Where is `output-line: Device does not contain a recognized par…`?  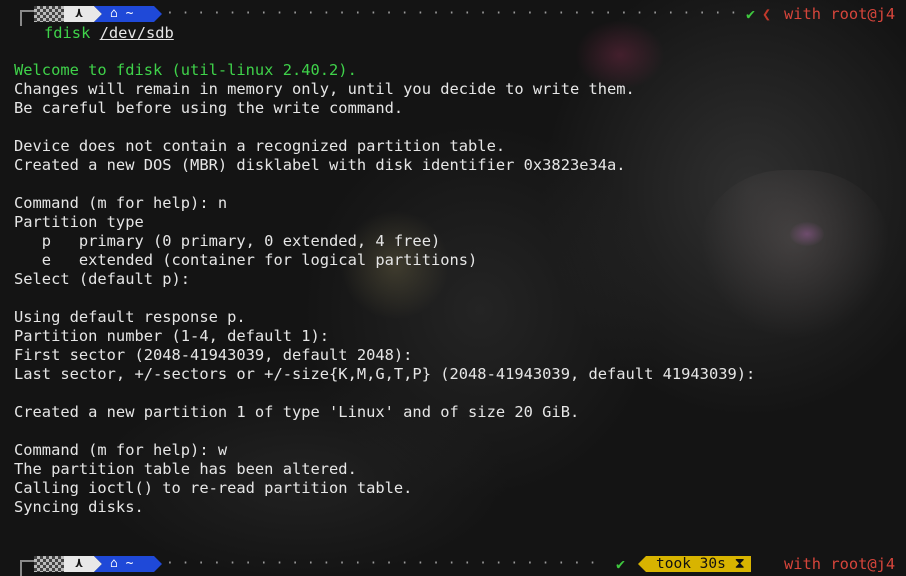
output-line: Device does not contain a recognized par… is located at coordinates (260, 146).